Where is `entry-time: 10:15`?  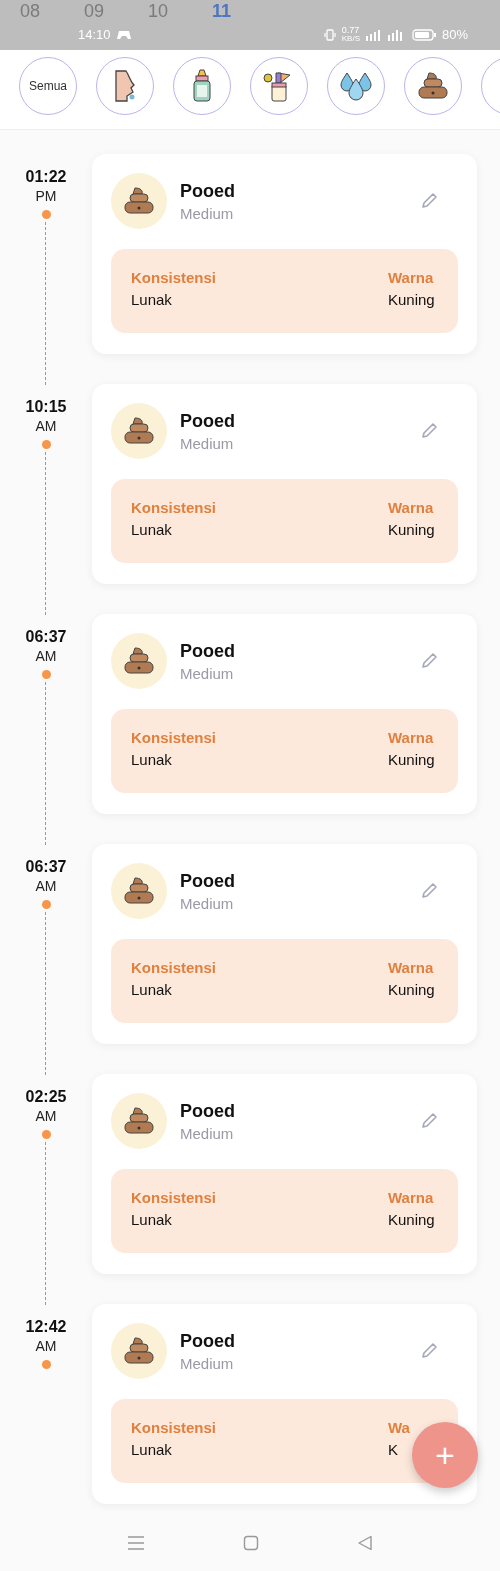 entry-time: 10:15 is located at coordinates (46, 407).